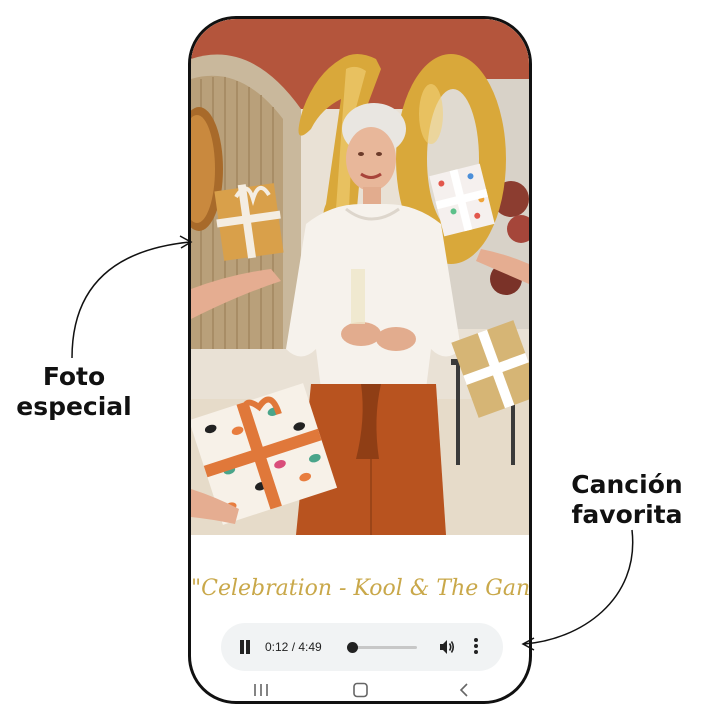 The image size is (720, 720). Describe the element at coordinates (261, 690) in the screenshot. I see `recent-apps-icon` at that location.